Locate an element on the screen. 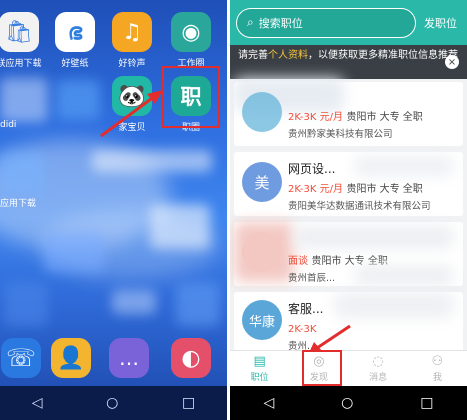 This screenshot has width=467, height=420. browser-icon: ◐ is located at coordinates (191, 358).